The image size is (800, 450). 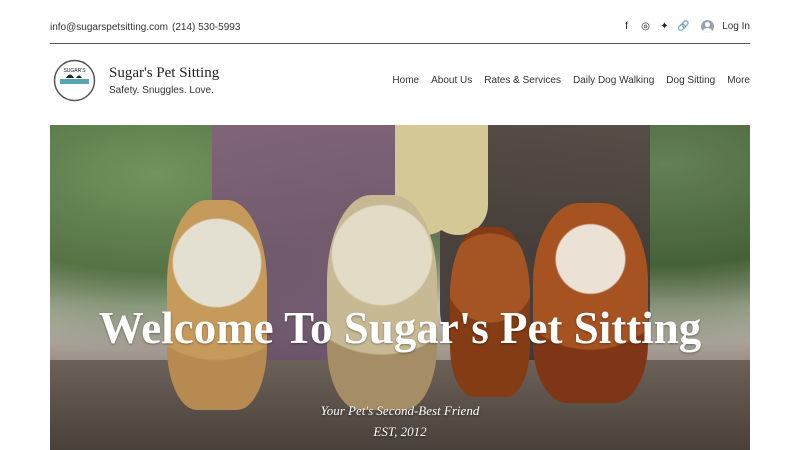 What do you see at coordinates (206, 27) in the screenshot?
I see `phone-link: (214) 530-5993` at bounding box center [206, 27].